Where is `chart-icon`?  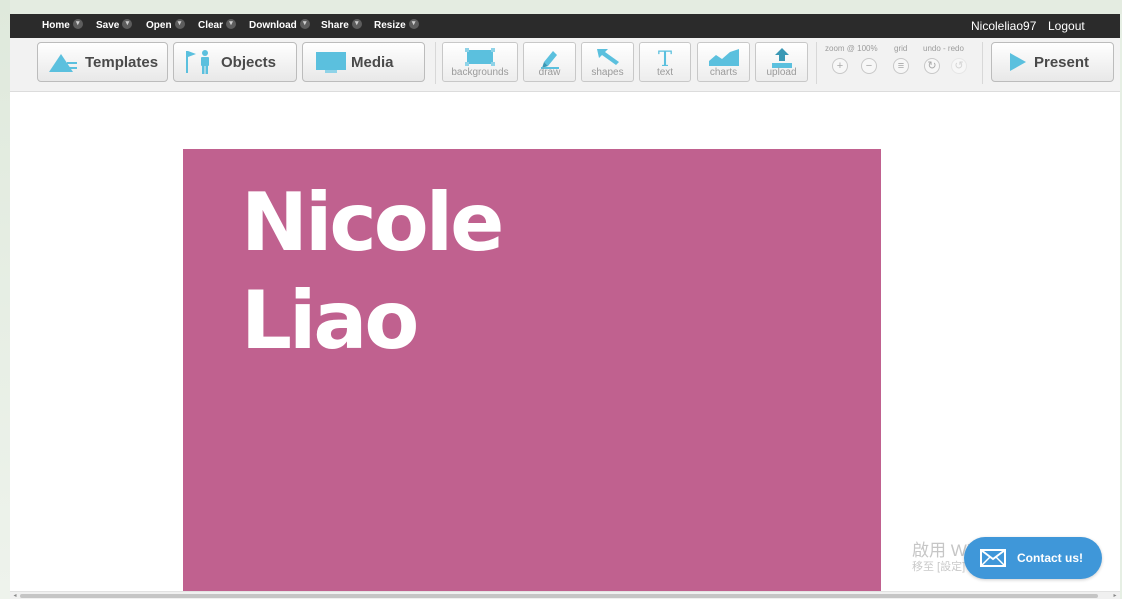
chart-icon is located at coordinates (723, 57).